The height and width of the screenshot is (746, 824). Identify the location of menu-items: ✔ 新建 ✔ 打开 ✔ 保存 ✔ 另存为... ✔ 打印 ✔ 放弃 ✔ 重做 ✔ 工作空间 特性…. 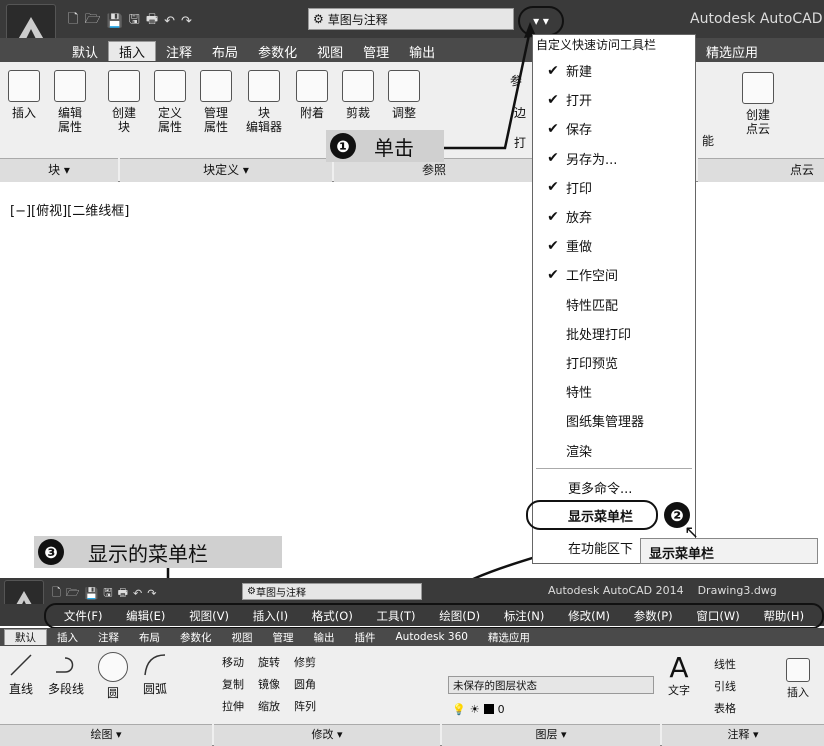
(615, 260).